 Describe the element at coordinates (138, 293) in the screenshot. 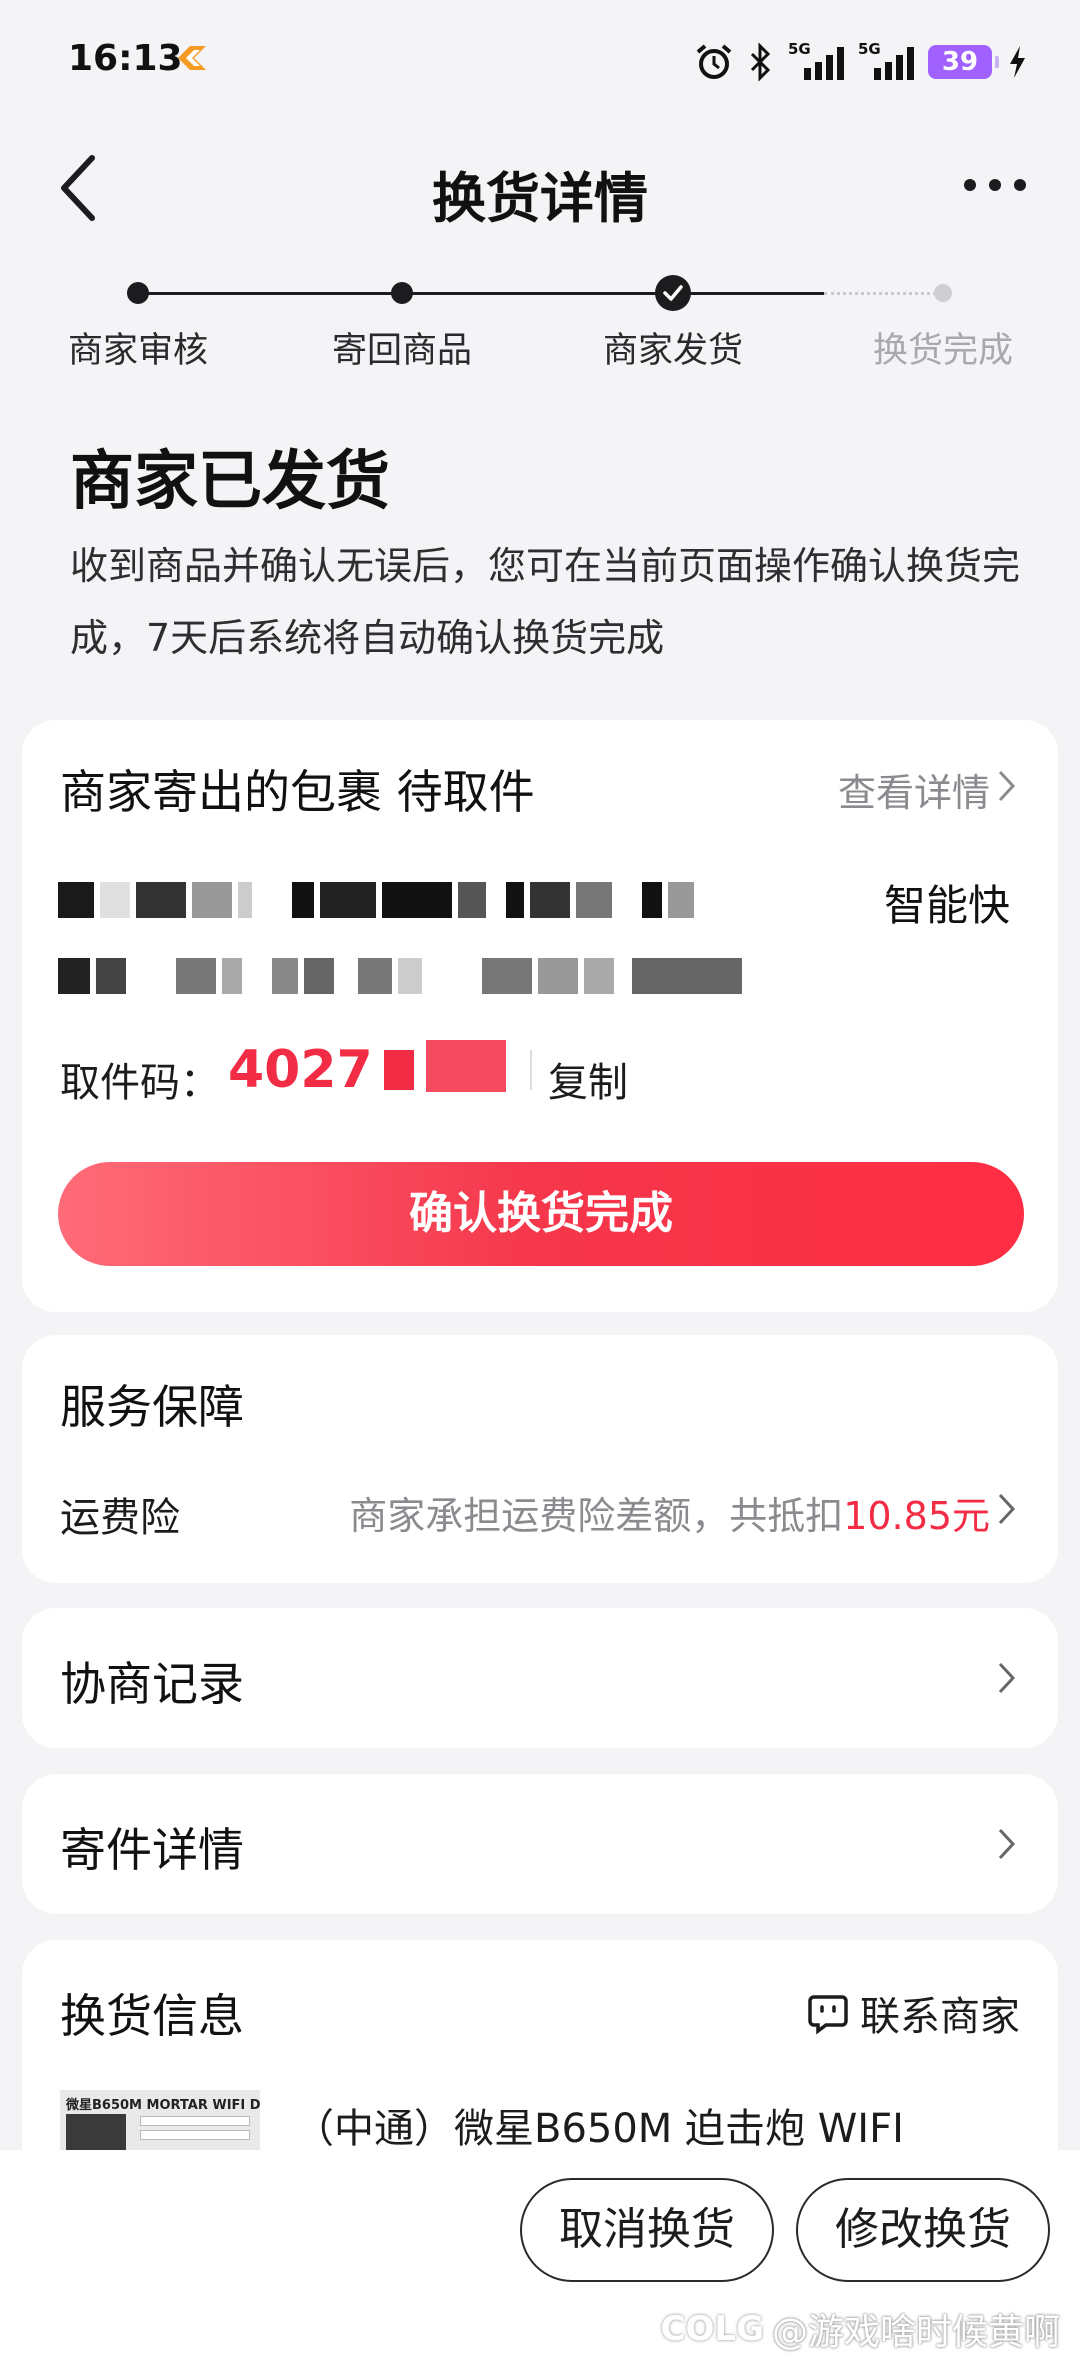

I see `step-dot-review` at that location.